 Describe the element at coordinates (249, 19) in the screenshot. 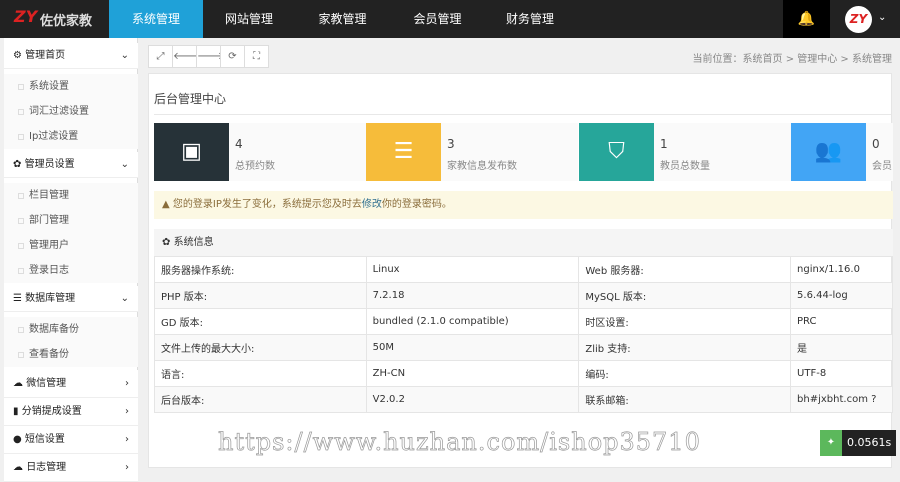

I see `nav-tab-1: 网站管理` at that location.